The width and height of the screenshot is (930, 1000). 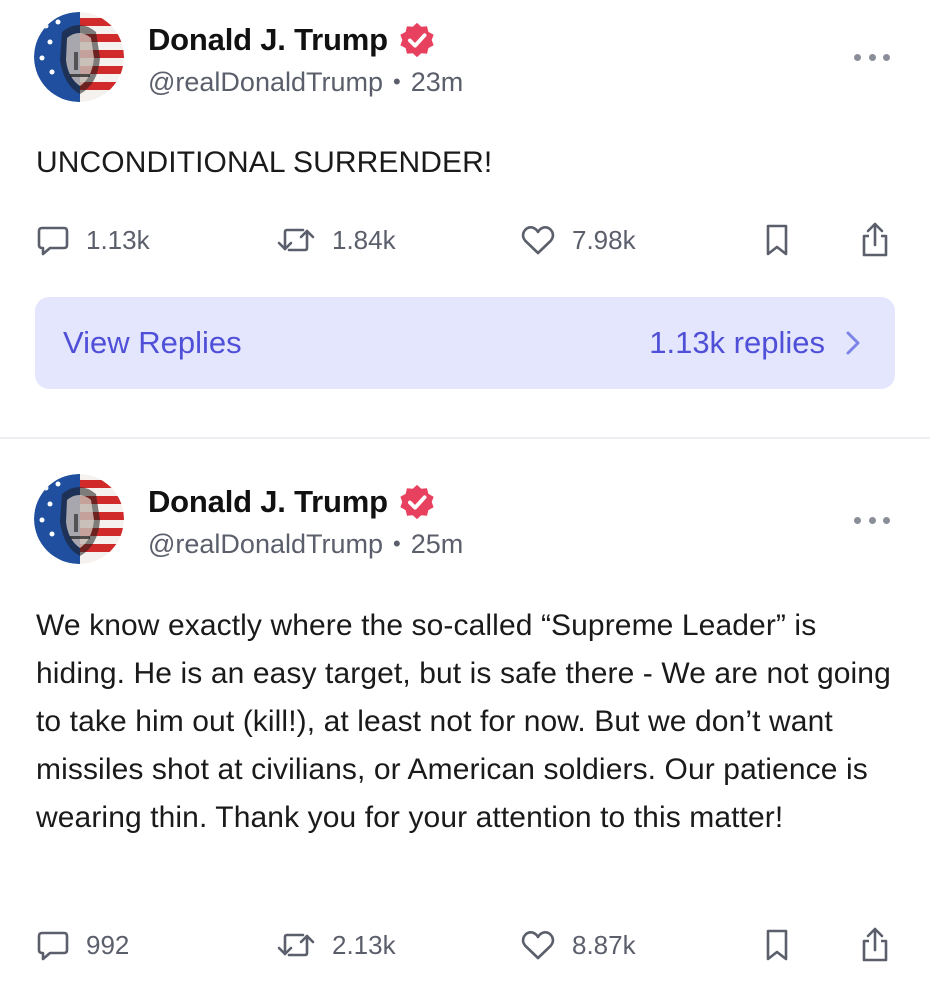 I want to click on like-button: 8.87k, so click(x=578, y=945).